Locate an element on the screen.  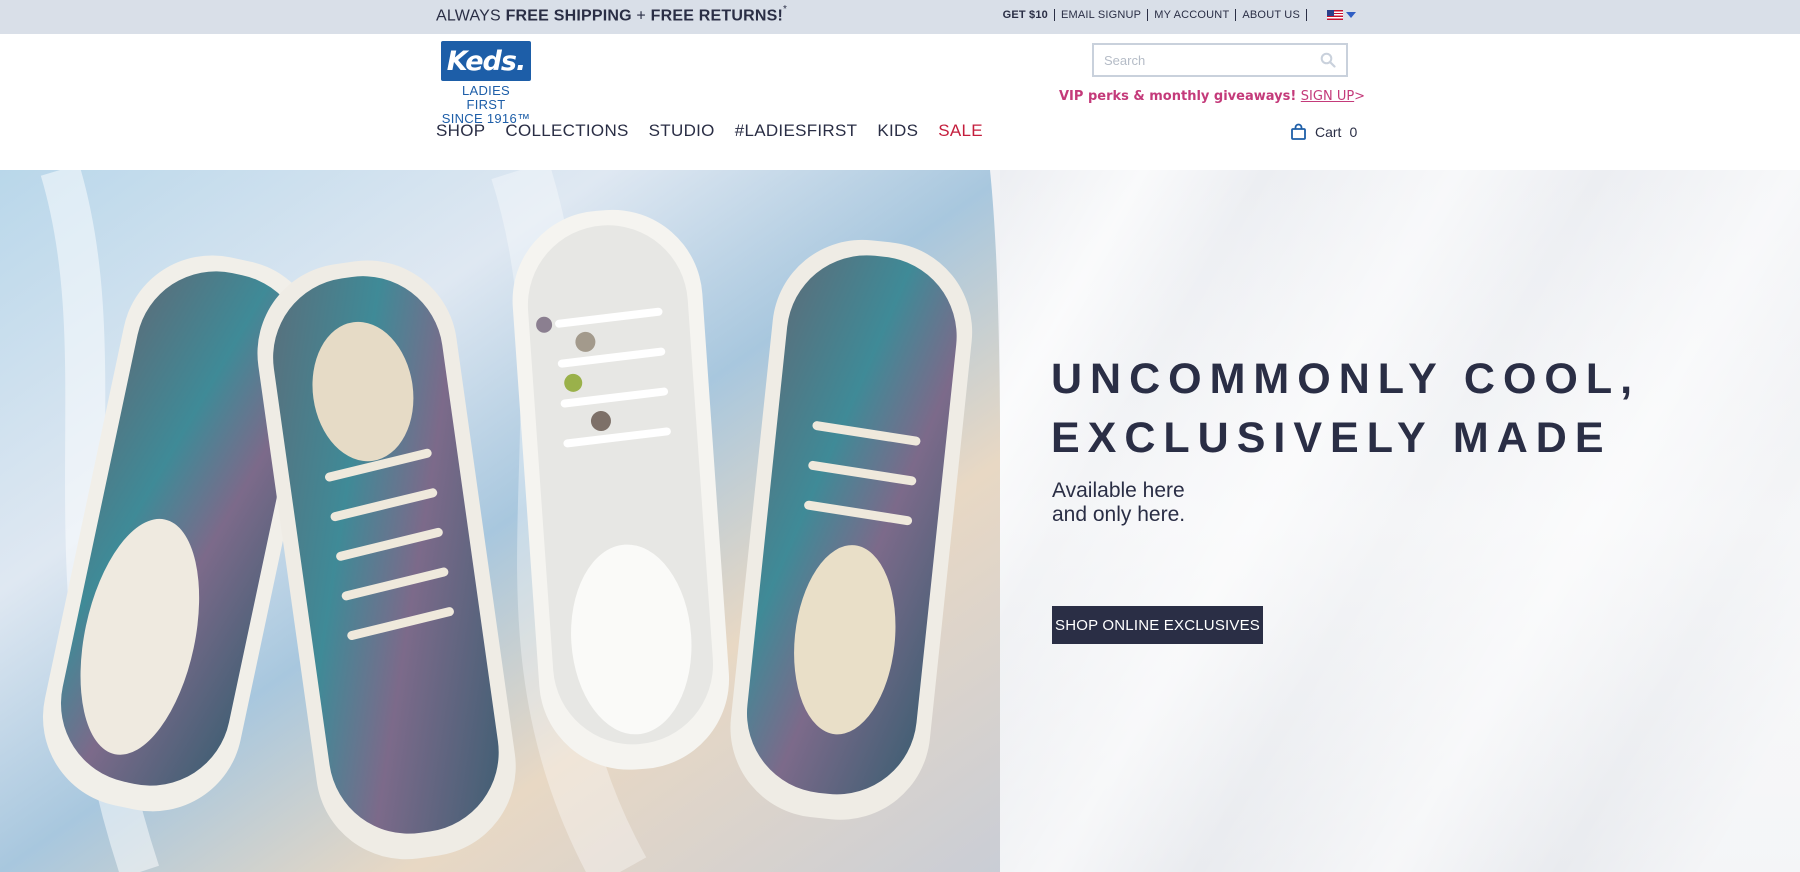
cart-label: Cart is located at coordinates (1328, 131).